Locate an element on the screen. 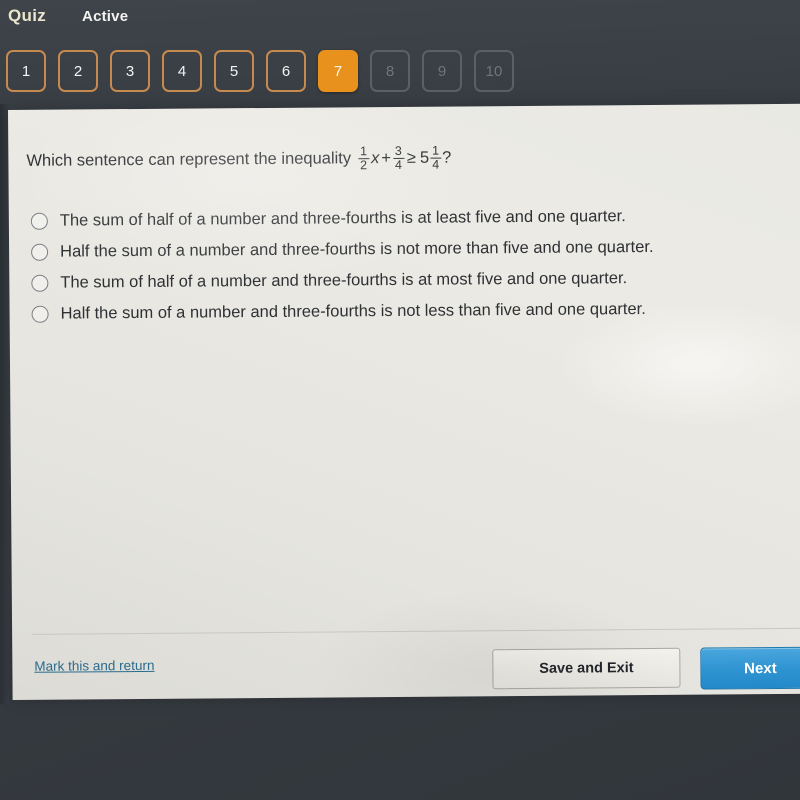 The image size is (800, 800). fraction-one-fourth: 1 4 is located at coordinates (436, 157).